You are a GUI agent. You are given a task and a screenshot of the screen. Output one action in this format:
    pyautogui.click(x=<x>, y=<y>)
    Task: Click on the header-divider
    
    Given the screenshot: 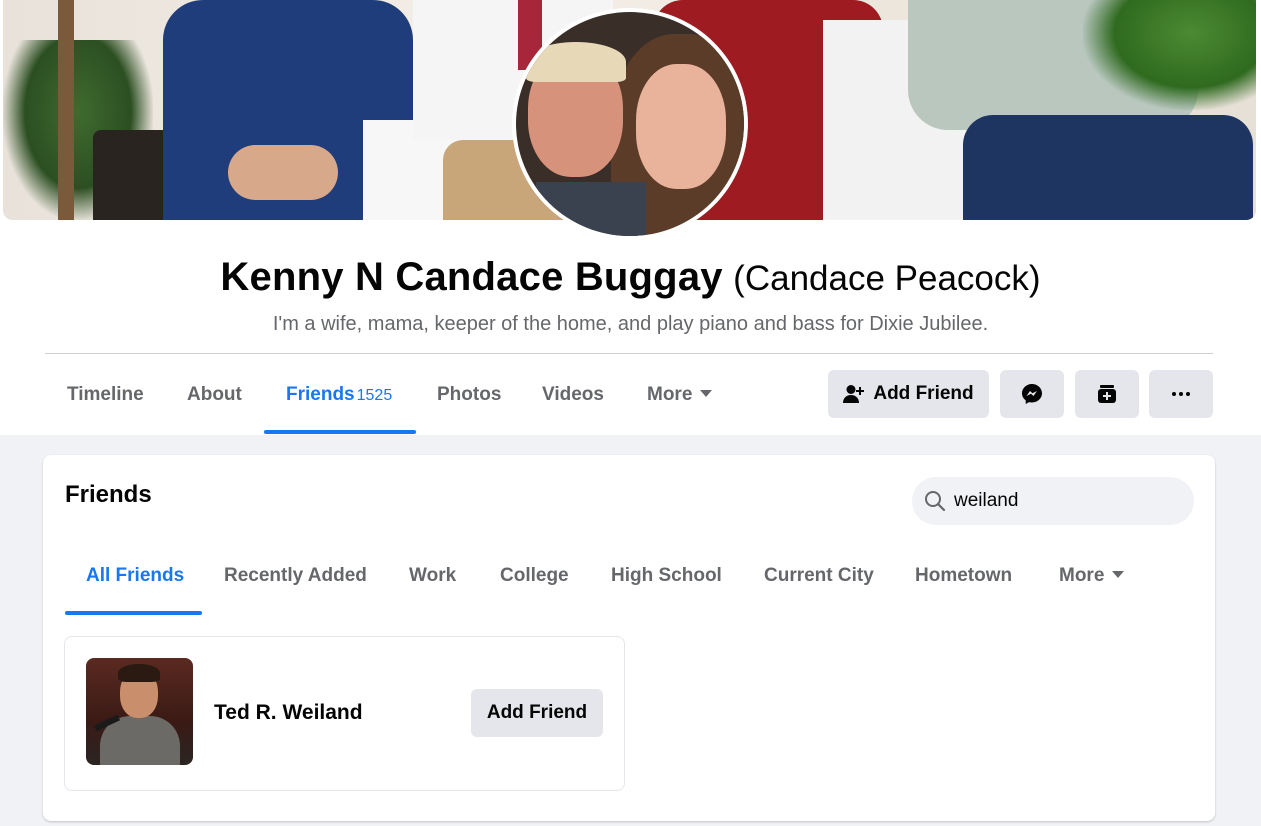 What is the action you would take?
    pyautogui.click(x=629, y=353)
    